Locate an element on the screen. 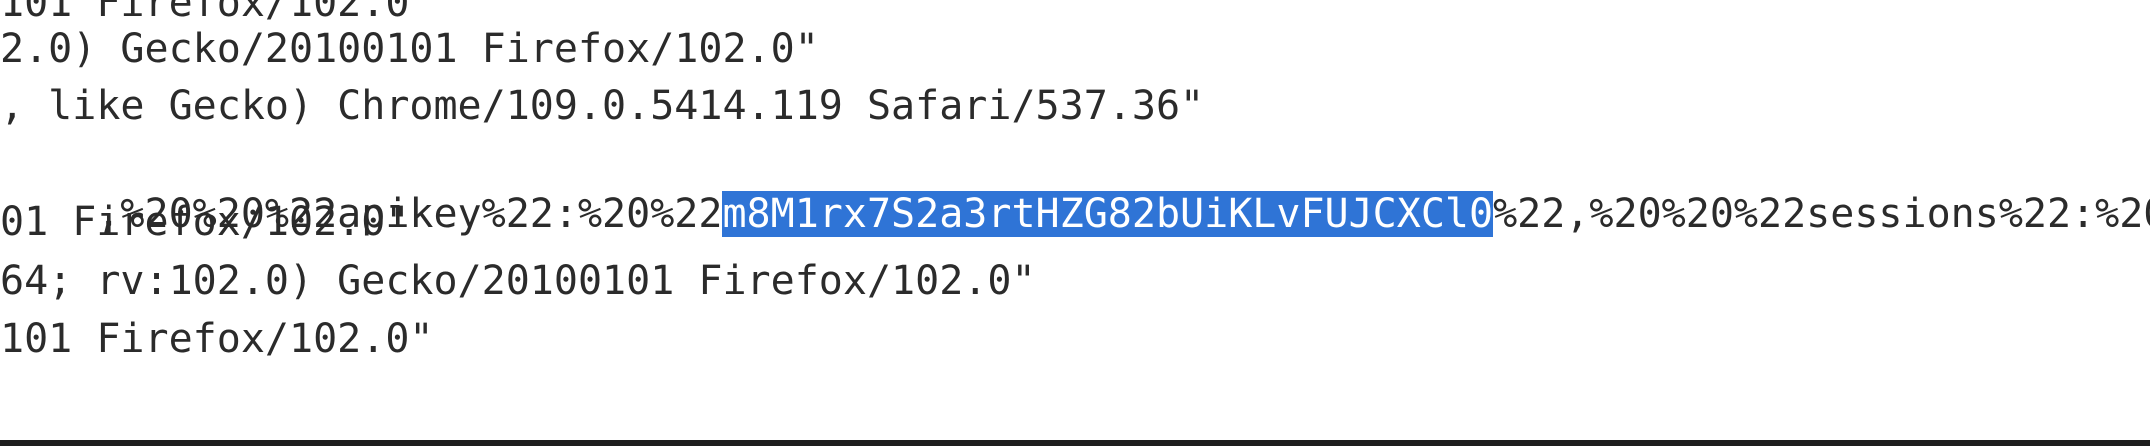 The image size is (2150, 446). log-line: 2.0) Gecko/20100101 Firefox/102.0" is located at coordinates (409, 49).